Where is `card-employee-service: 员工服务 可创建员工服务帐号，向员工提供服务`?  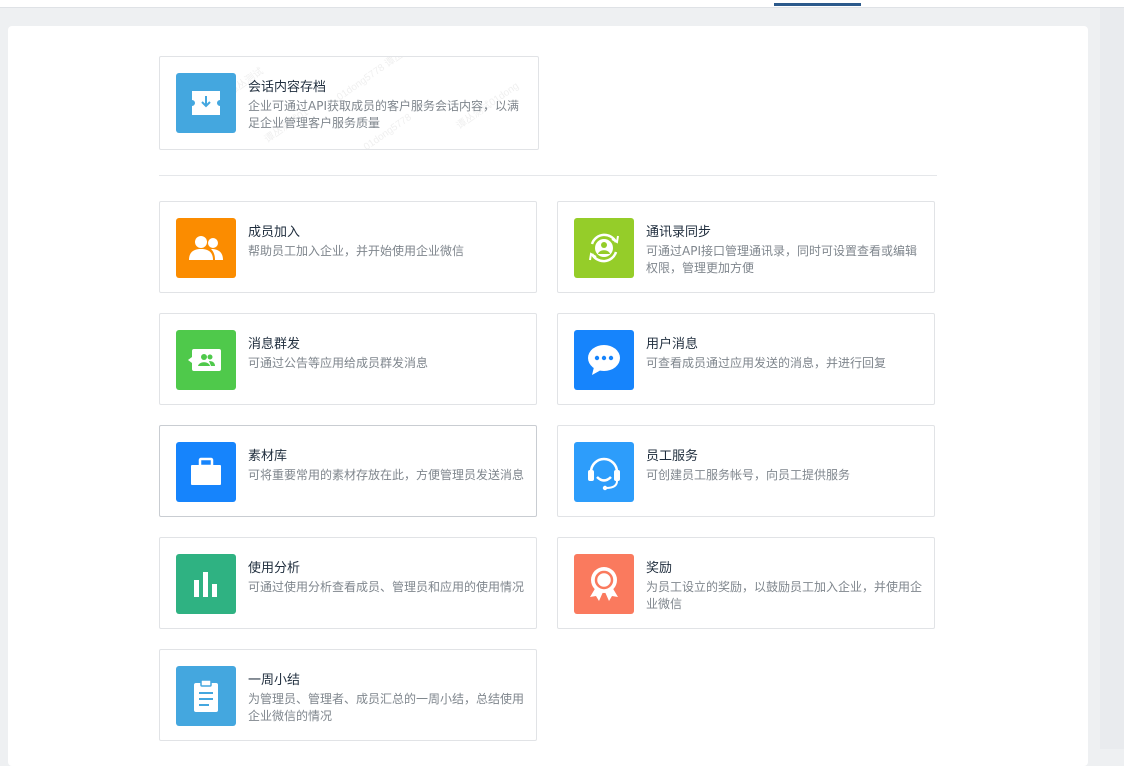 card-employee-service: 员工服务 可创建员工服务帐号，向员工提供服务 is located at coordinates (746, 471).